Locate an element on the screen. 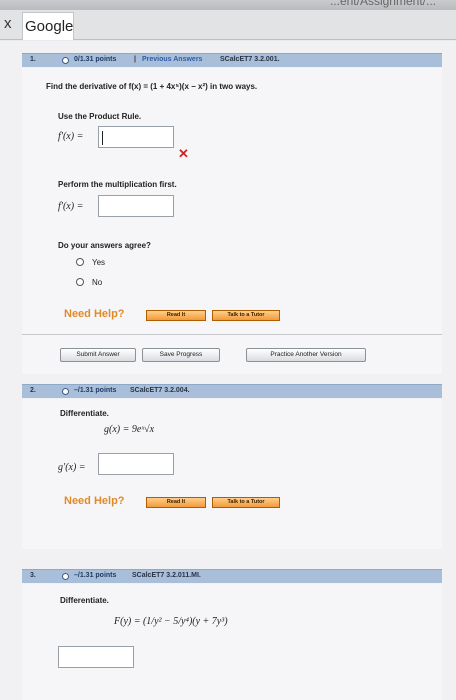 Image resolution: width=456 pixels, height=700 pixels. question-code: SCalcET7 3.2.011.MI. is located at coordinates (166, 575).